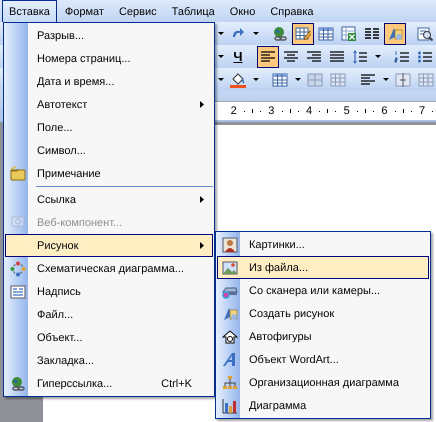 The width and height of the screenshot is (436, 422). I want to click on align-right-icon, so click(314, 56).